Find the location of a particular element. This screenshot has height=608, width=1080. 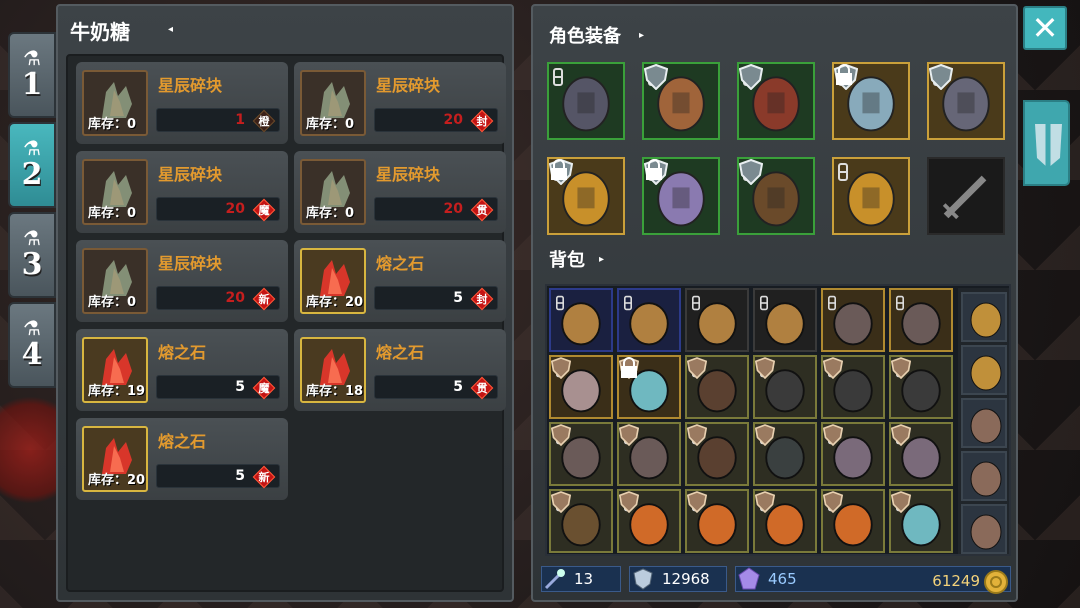

material-count-bar: 20 封 is located at coordinates (436, 120).